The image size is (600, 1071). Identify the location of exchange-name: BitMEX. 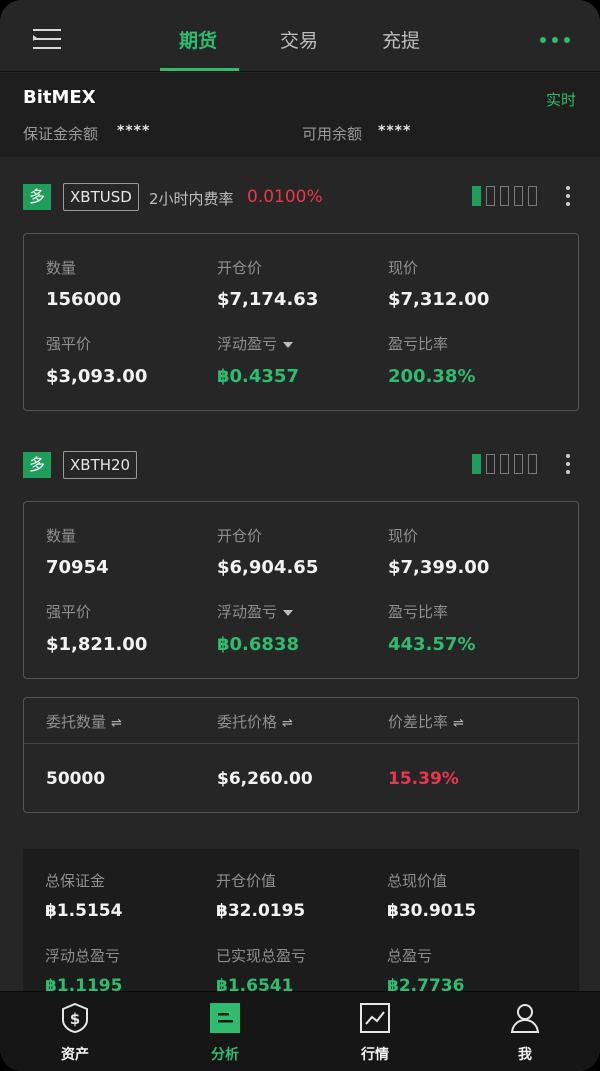
(59, 97).